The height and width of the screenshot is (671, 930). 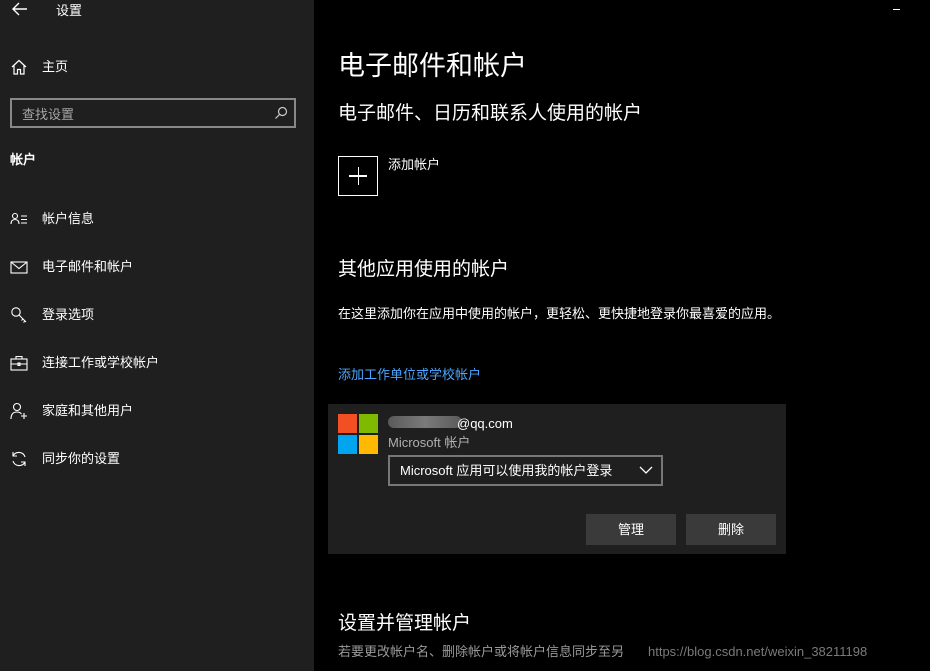 I want to click on email-redaction, so click(x=425, y=422).